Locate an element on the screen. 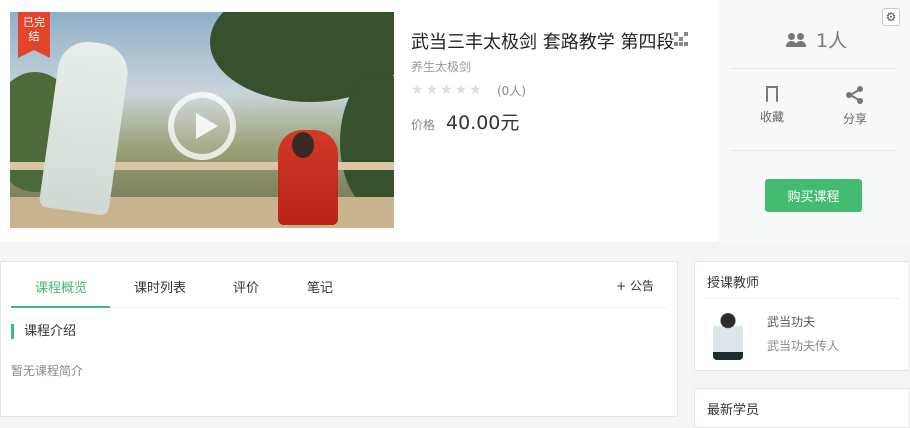 The width and height of the screenshot is (910, 428). gear-icon: ⚙ is located at coordinates (891, 17).